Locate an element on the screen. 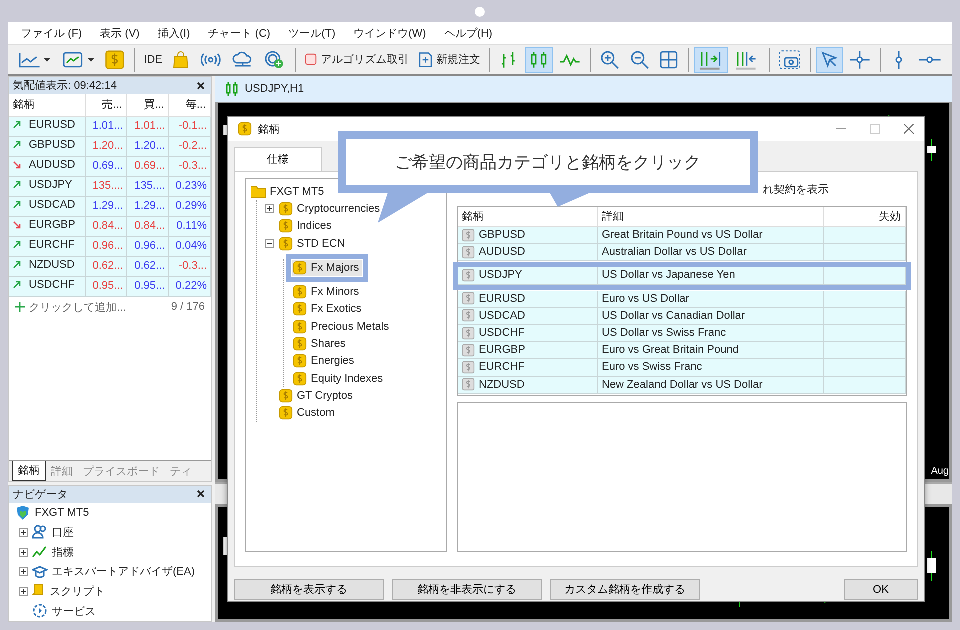 Image resolution: width=960 pixels, height=630 pixels. menu-item: チャート (C) is located at coordinates (239, 33).